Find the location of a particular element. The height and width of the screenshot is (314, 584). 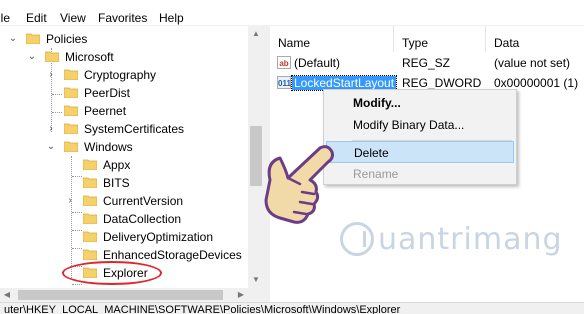

value-name: (Default) is located at coordinates (317, 63).